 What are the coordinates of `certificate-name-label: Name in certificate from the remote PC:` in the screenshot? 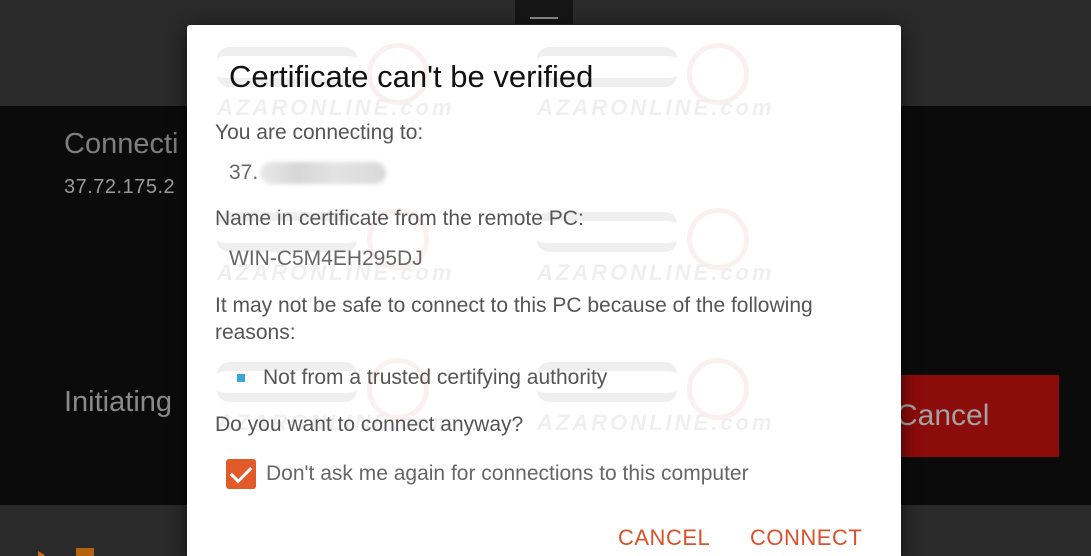 It's located at (399, 218).